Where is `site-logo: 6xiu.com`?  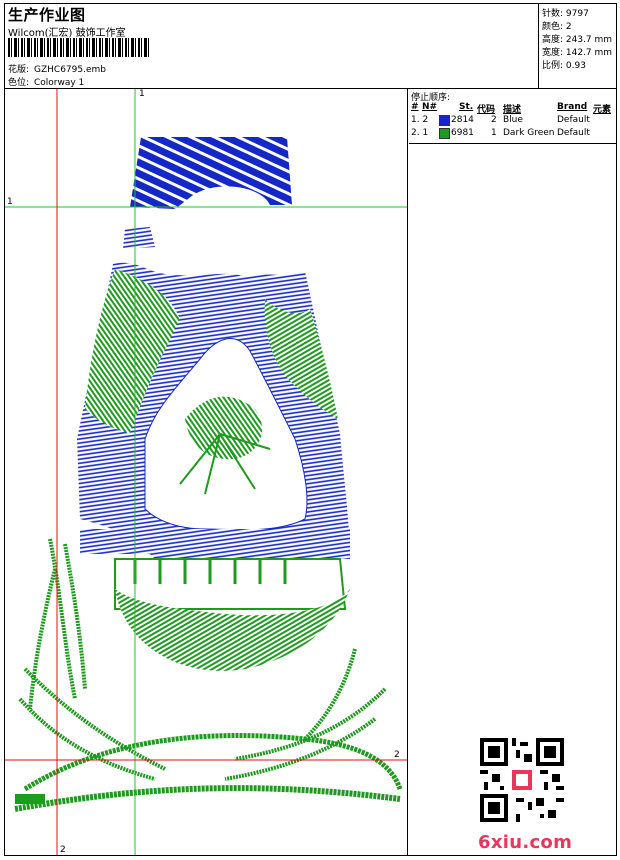 site-logo: 6xiu.com is located at coordinates (525, 842).